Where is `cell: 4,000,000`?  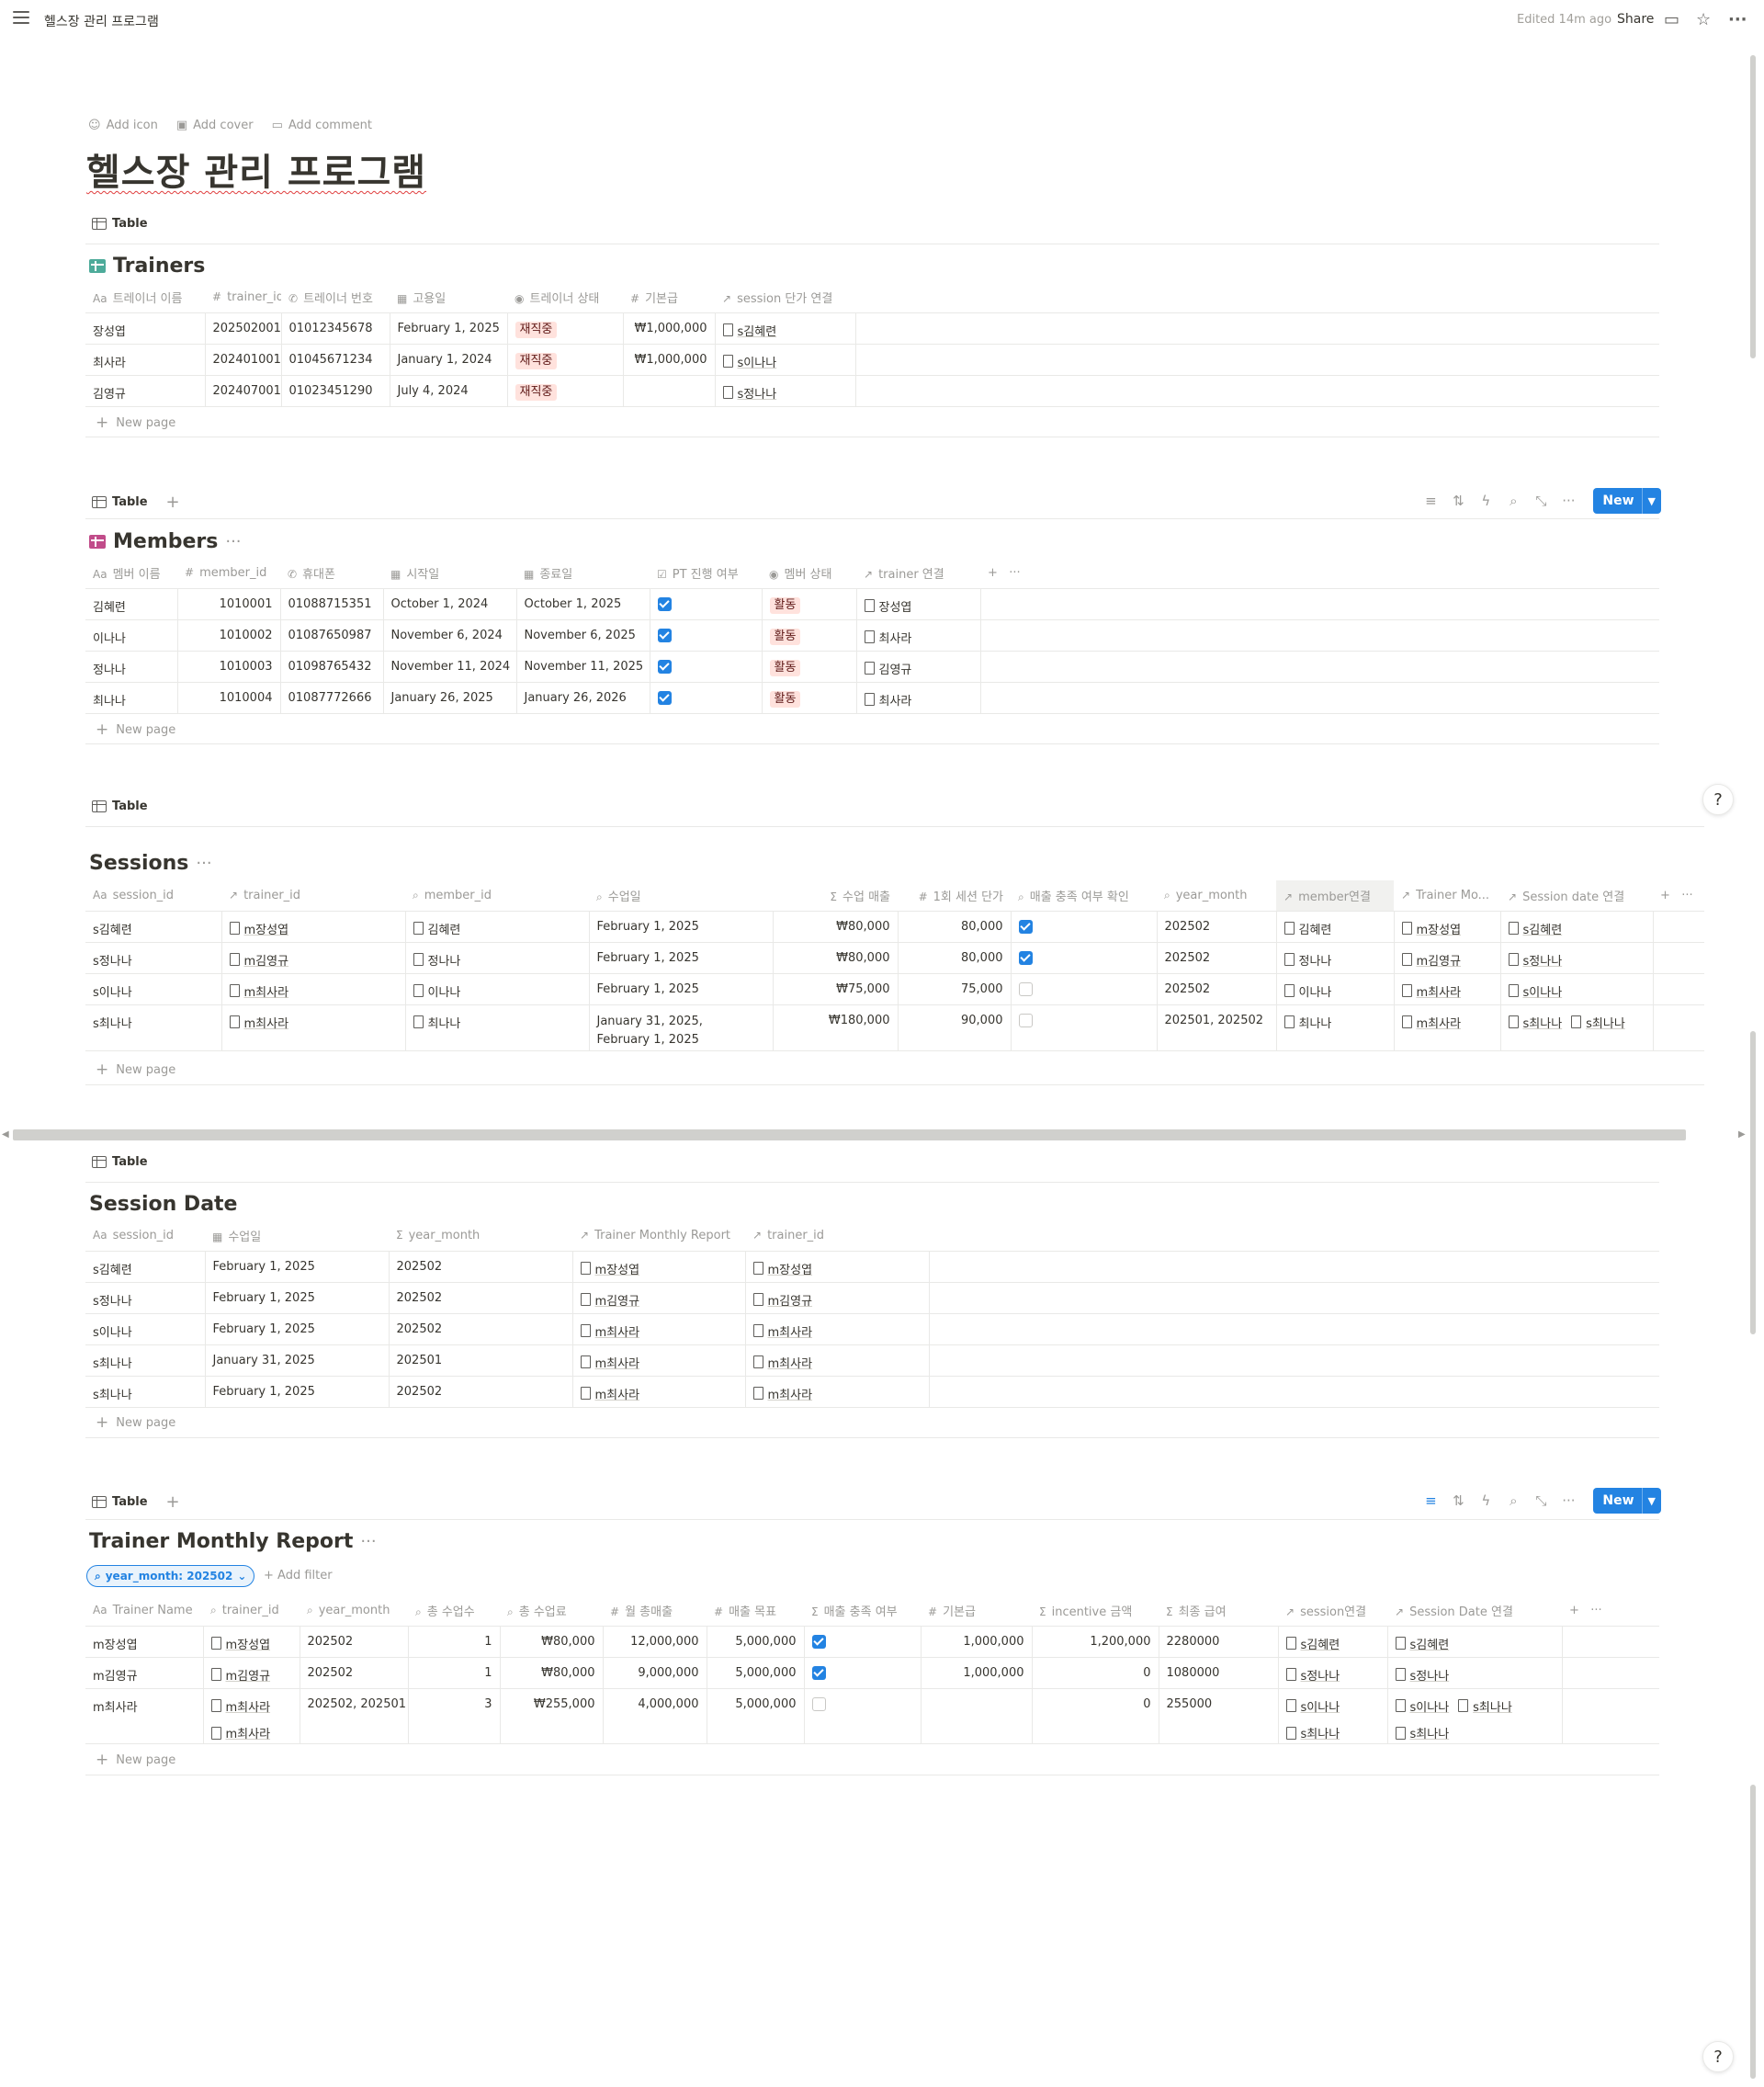
cell: 4,000,000 is located at coordinates (655, 1716).